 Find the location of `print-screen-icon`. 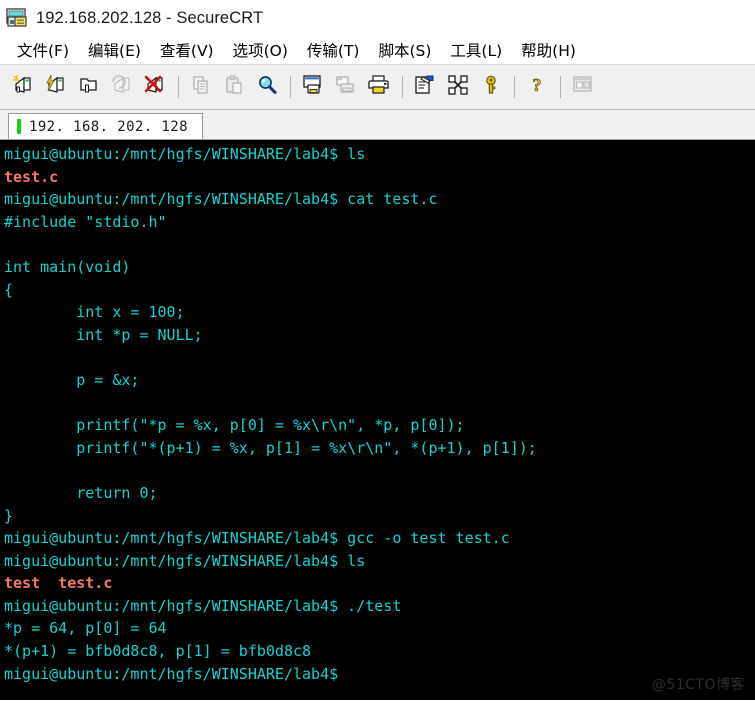

print-screen-icon is located at coordinates (313, 87).